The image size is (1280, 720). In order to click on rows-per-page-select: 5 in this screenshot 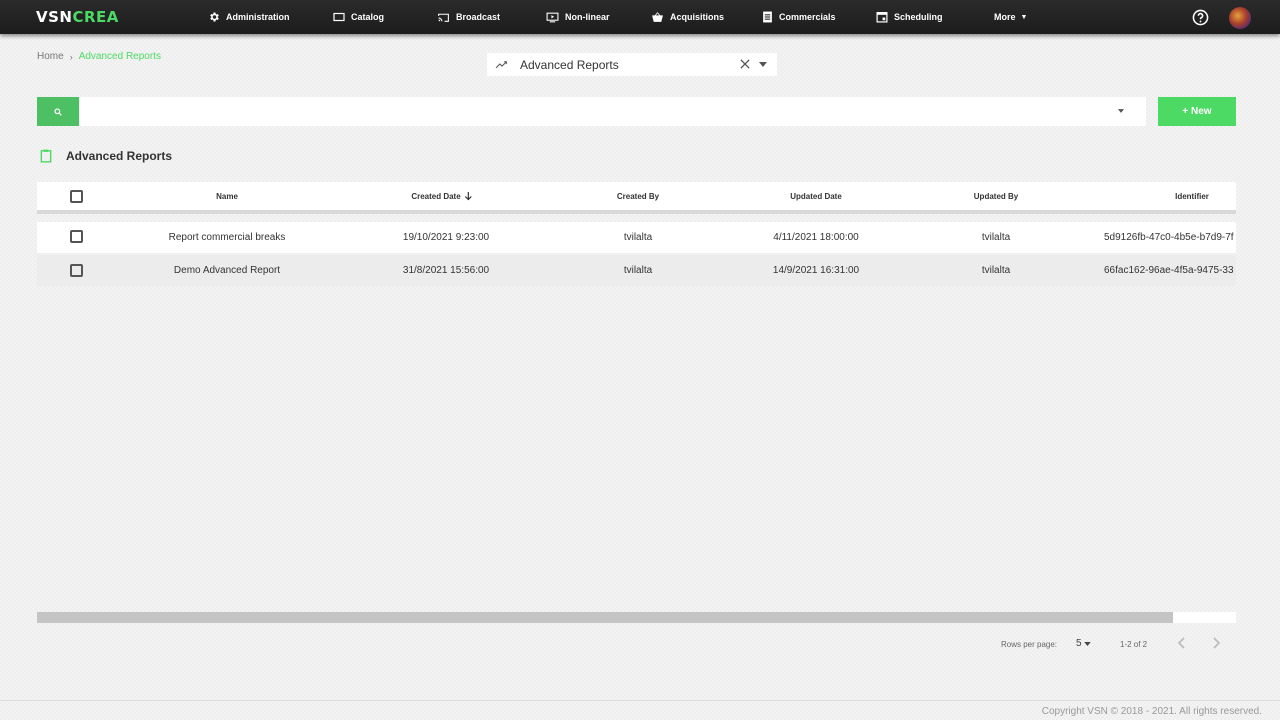, I will do `click(1083, 643)`.